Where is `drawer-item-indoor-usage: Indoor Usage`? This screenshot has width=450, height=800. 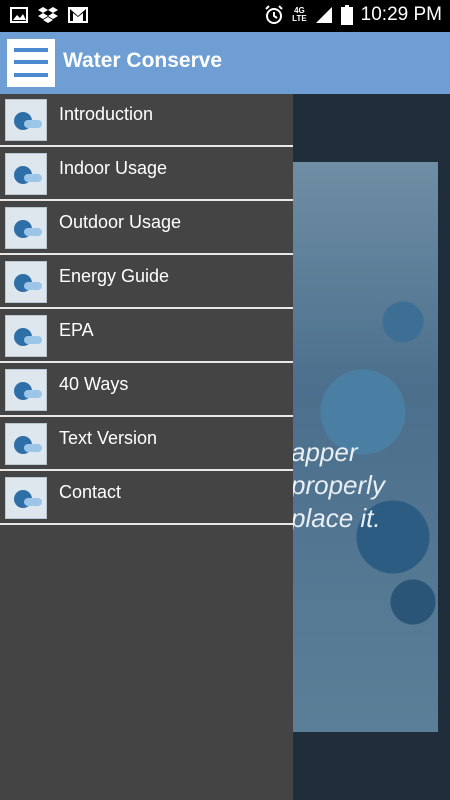
drawer-item-indoor-usage: Indoor Usage is located at coordinates (146, 174).